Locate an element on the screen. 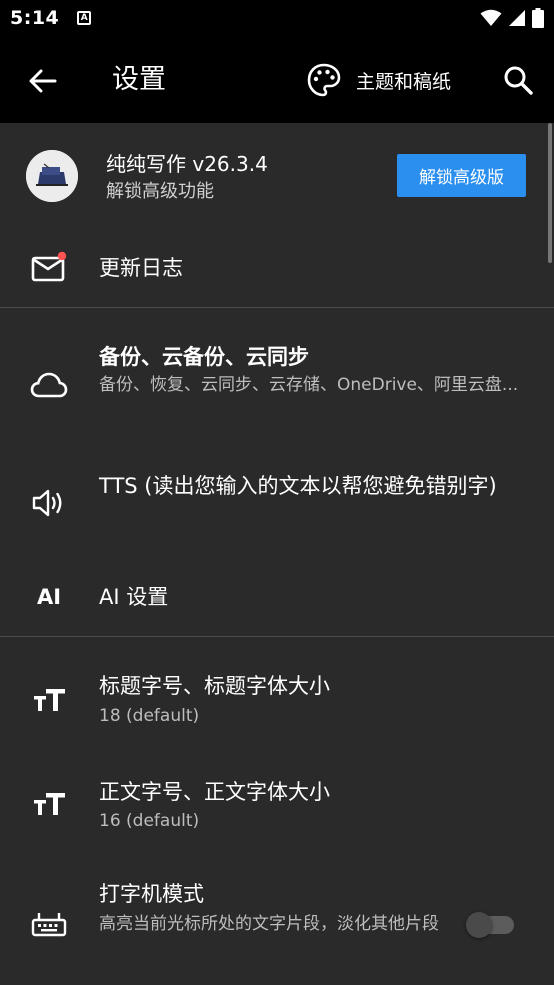  item-title: 更新日志 is located at coordinates (141, 268).